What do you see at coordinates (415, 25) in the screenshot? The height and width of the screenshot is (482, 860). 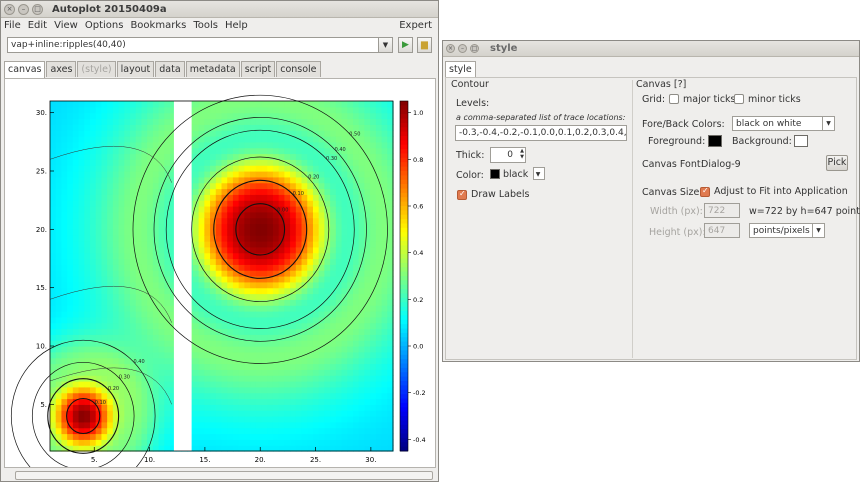 I see `menu-expert: Expert` at bounding box center [415, 25].